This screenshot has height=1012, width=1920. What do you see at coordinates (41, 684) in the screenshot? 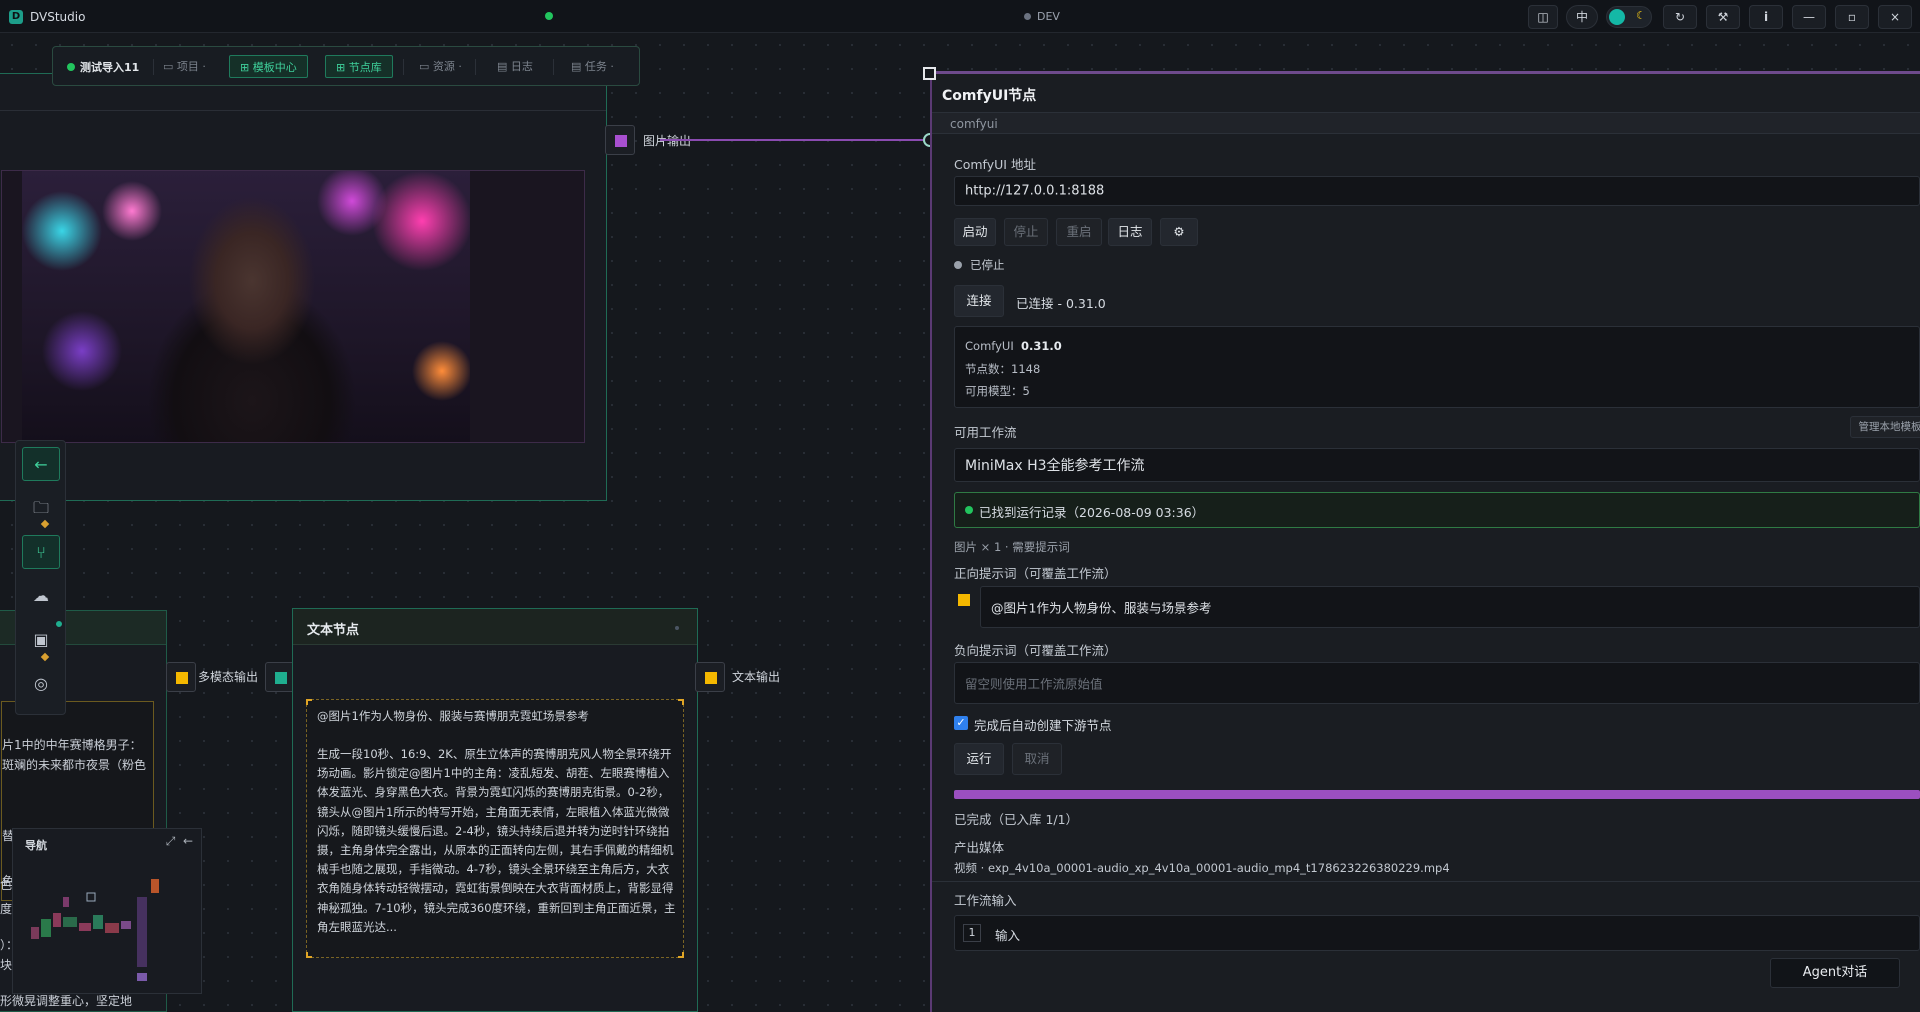
I see `target-button: ◎` at bounding box center [41, 684].